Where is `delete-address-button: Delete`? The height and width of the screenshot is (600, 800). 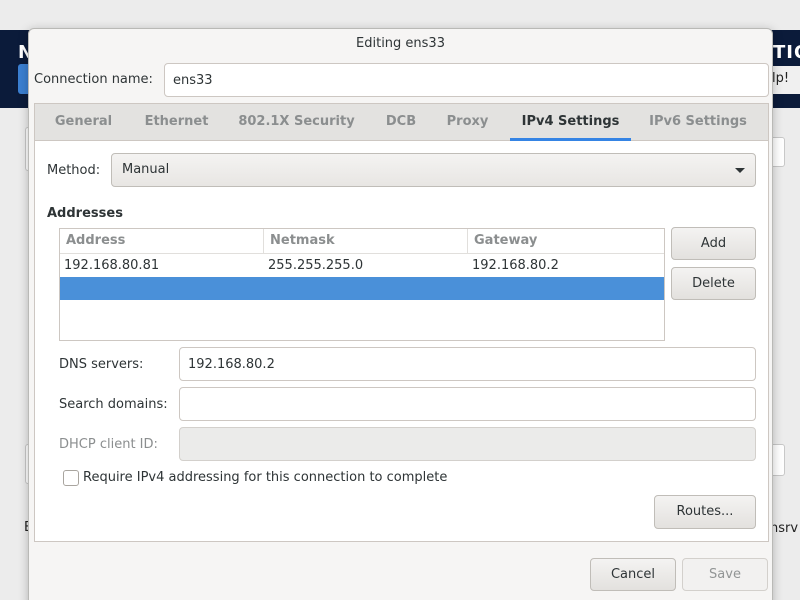 delete-address-button: Delete is located at coordinates (713, 283).